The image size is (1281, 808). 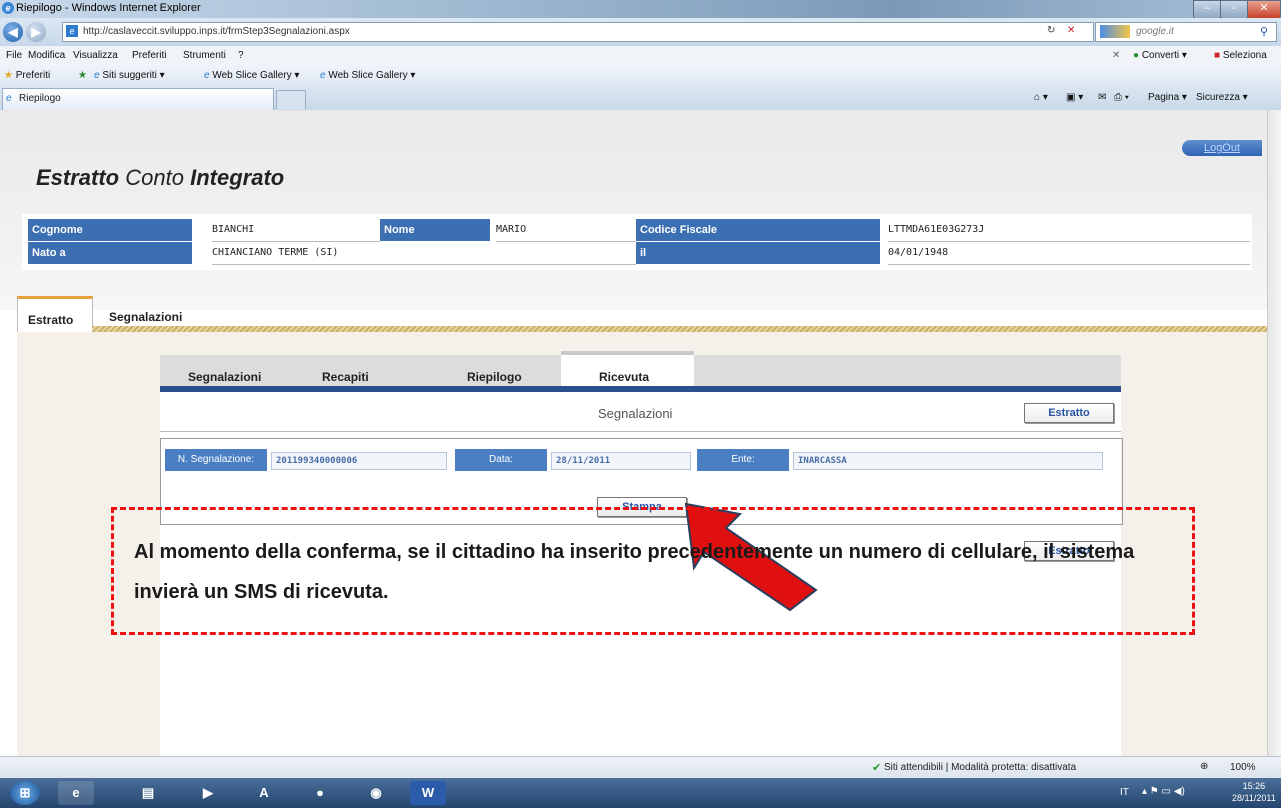 What do you see at coordinates (624, 377) in the screenshot?
I see `tab-ricevuta-label: Ricevuta` at bounding box center [624, 377].